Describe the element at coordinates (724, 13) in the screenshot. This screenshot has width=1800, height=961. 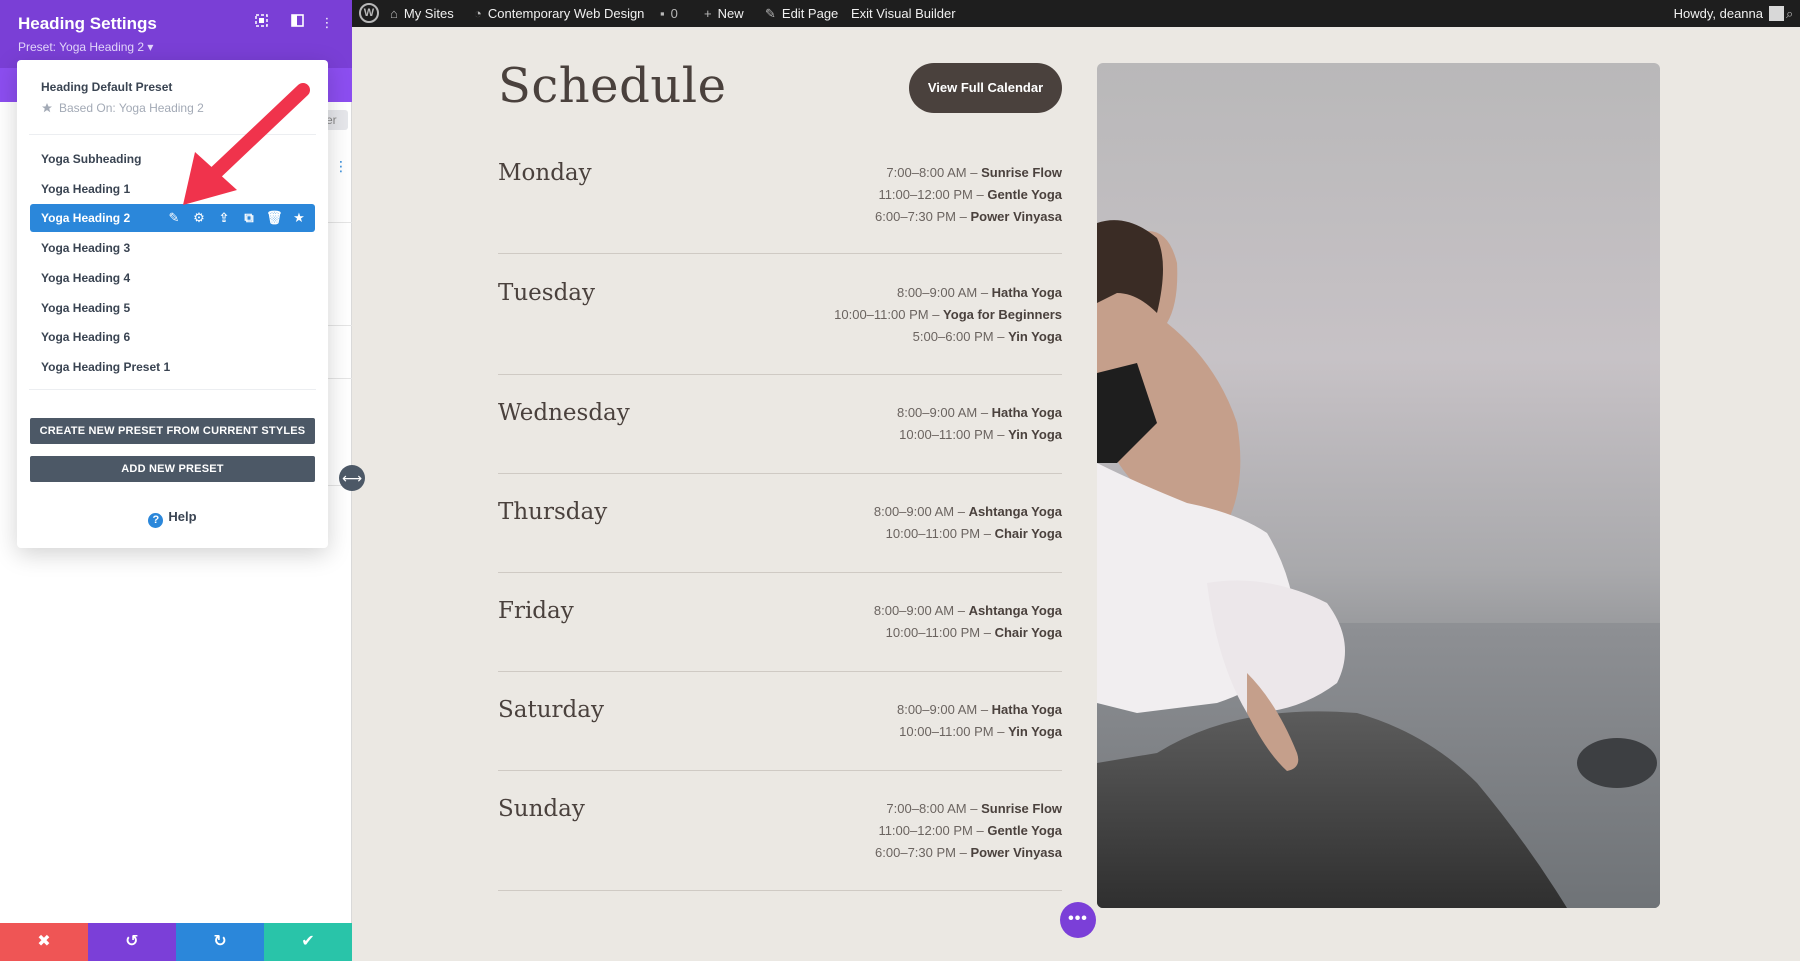
I see `new-link: +New` at that location.